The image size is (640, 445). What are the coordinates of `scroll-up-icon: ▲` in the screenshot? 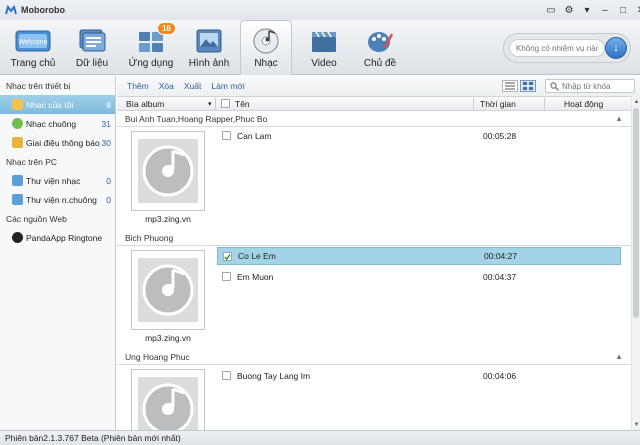 It's located at (636, 101).